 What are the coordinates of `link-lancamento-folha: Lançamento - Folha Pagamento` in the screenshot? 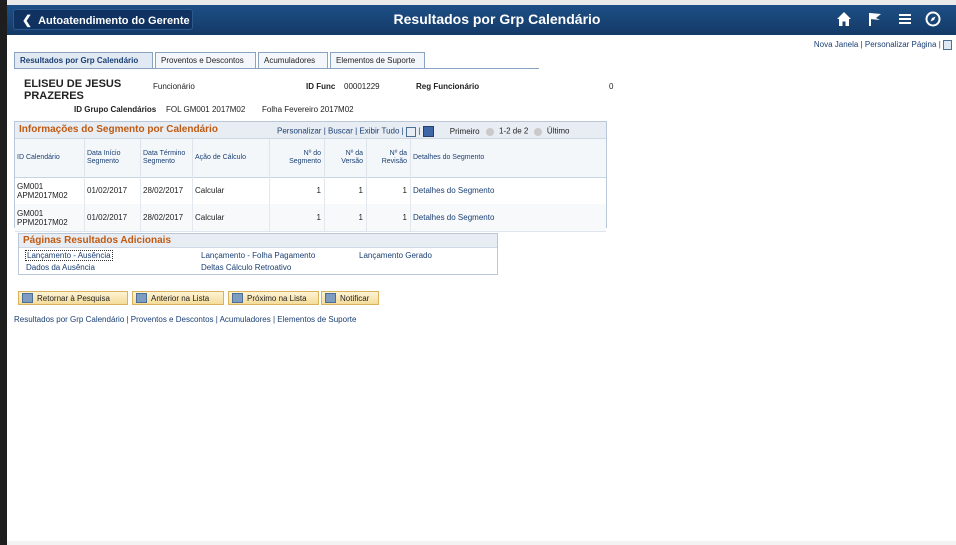 It's located at (258, 255).